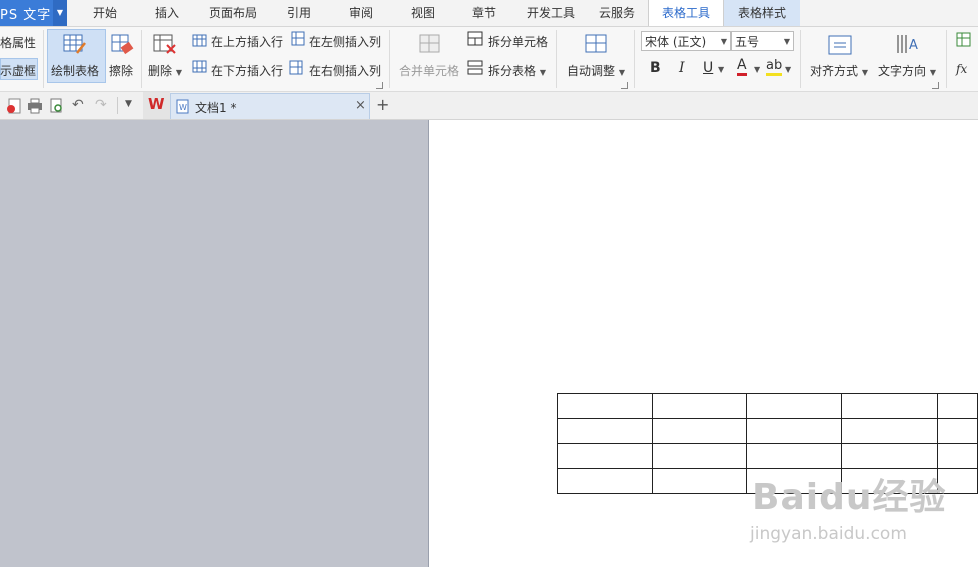 The image size is (978, 567). Describe the element at coordinates (345, 70) in the screenshot. I see `insert-column-right-button: 在右侧插入列` at that location.